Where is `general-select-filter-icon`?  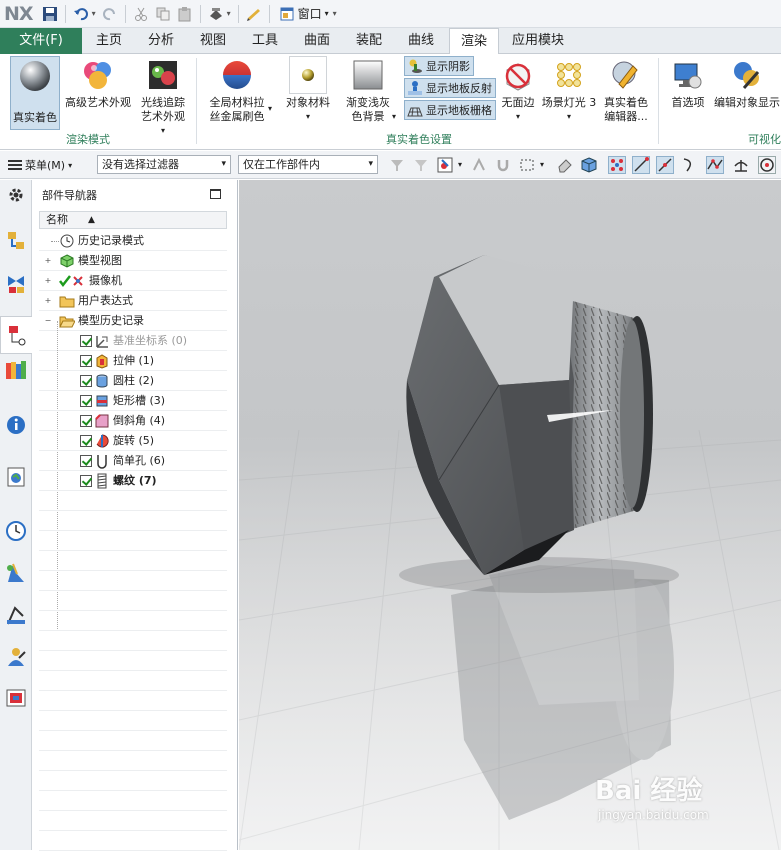
general-select-filter-icon is located at coordinates (445, 165).